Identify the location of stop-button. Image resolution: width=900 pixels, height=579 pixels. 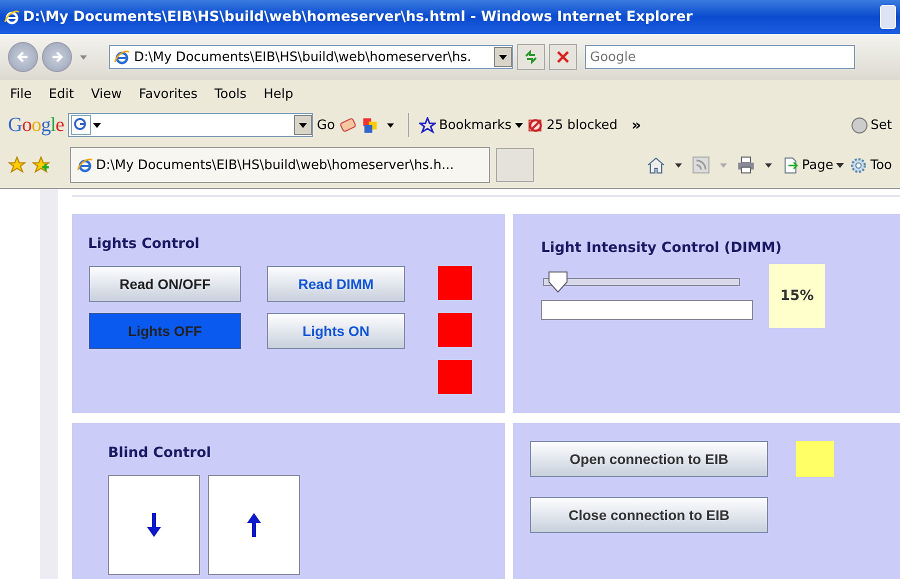
(563, 57).